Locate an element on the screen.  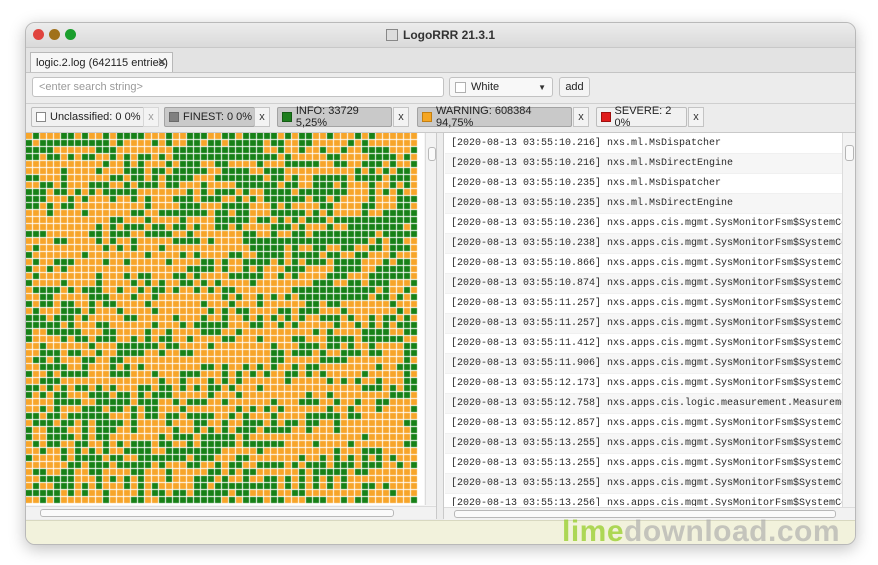
app-icon is located at coordinates (391, 35).